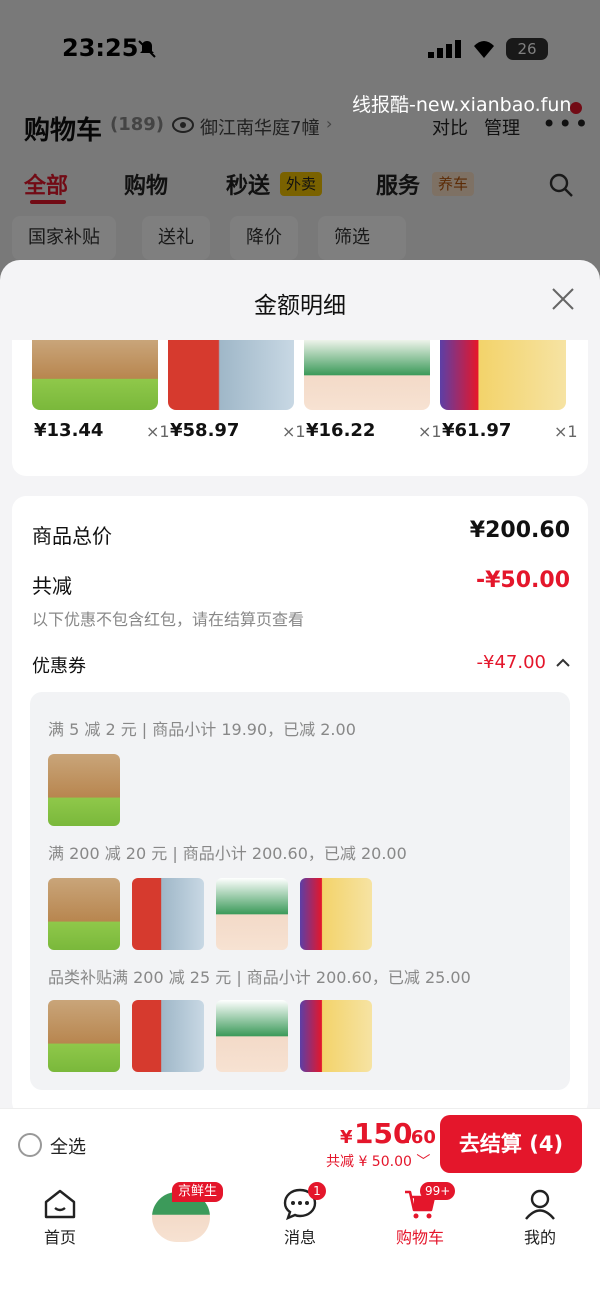 This screenshot has height=1304, width=600. I want to click on product-sweet-potato-image, so click(95, 375).